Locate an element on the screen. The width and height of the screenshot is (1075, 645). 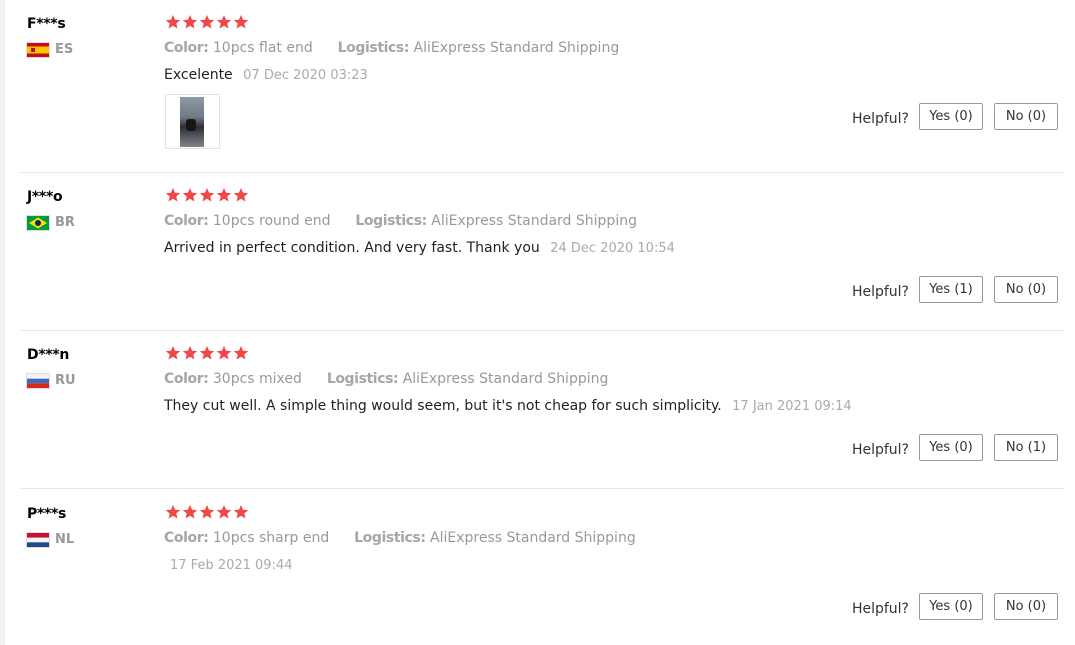
color-value: 10pcs sharp end is located at coordinates (271, 538).